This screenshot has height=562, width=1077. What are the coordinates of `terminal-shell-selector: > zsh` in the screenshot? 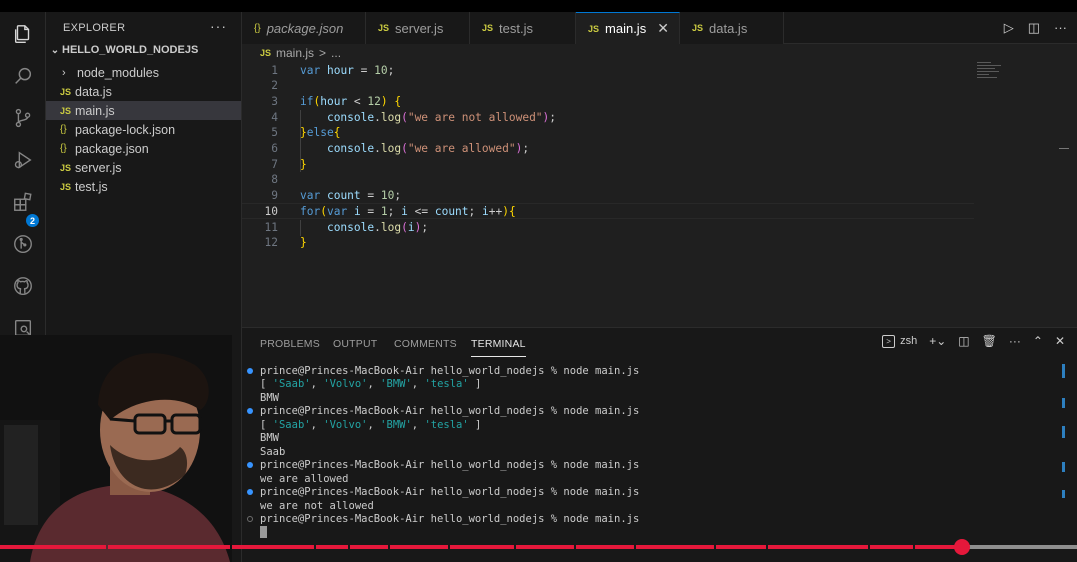 It's located at (899, 341).